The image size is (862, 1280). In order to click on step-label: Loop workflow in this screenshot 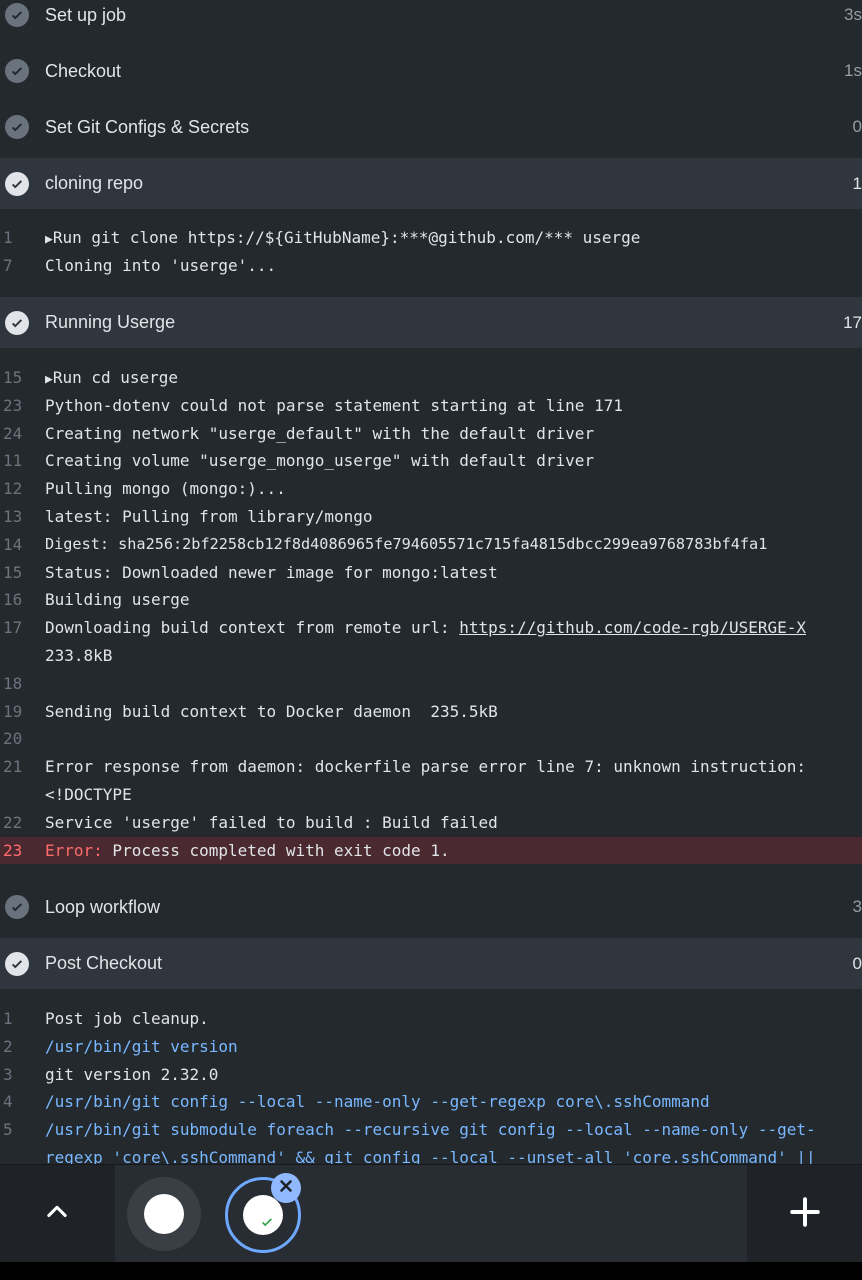, I will do `click(103, 906)`.